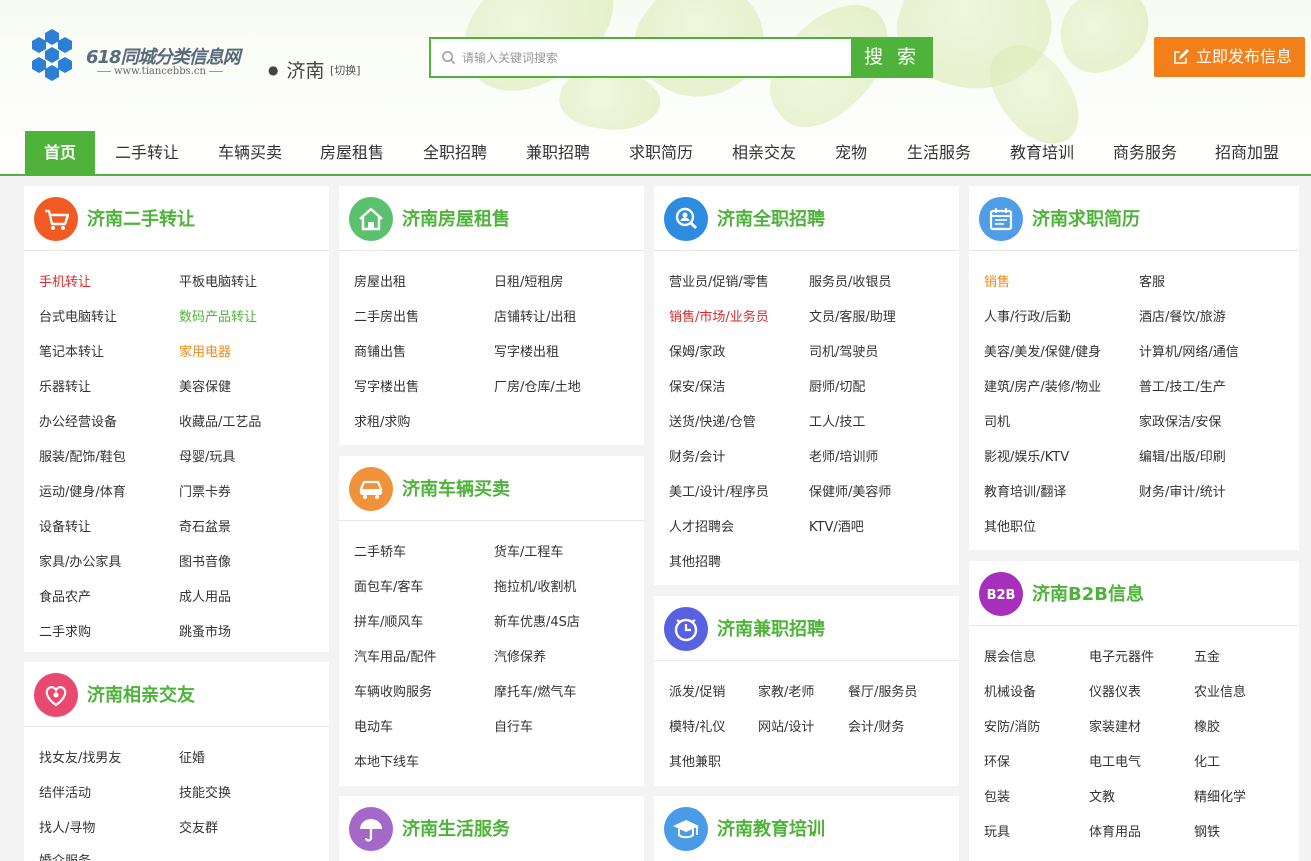  What do you see at coordinates (80, 756) in the screenshot?
I see `link-item: 找女友/找男友` at bounding box center [80, 756].